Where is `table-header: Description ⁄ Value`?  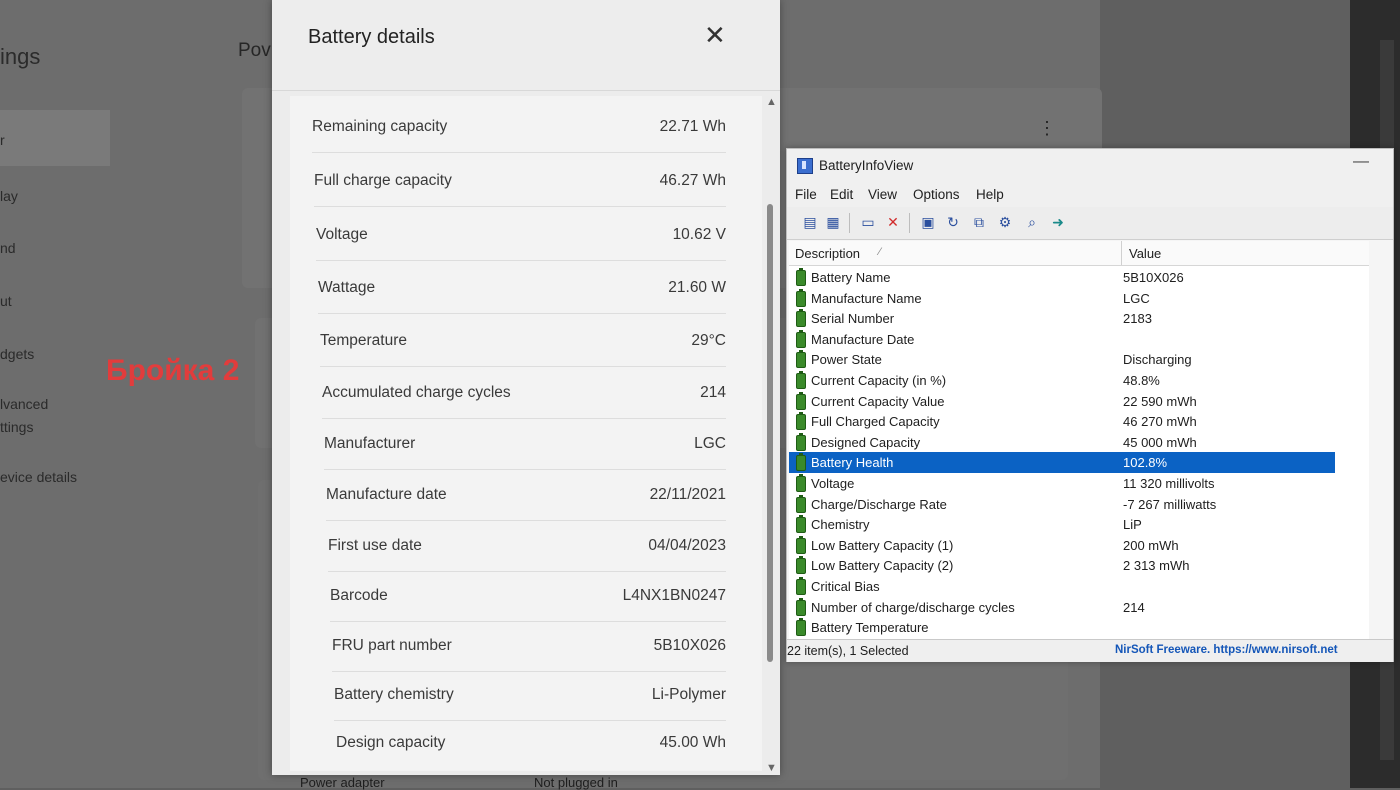
table-header: Description ⁄ Value is located at coordinates (1079, 253).